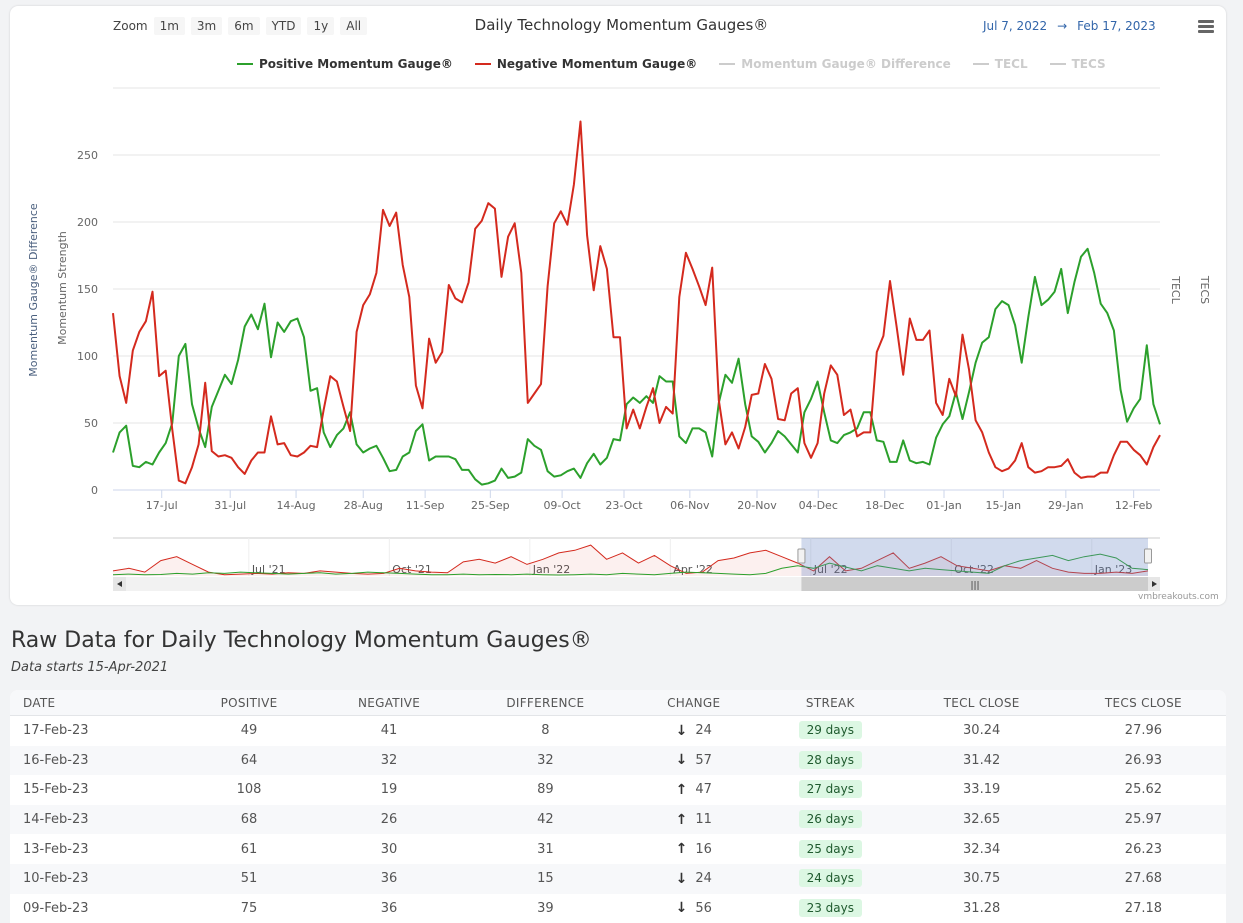 The width and height of the screenshot is (1243, 923). I want to click on cell-positive: 61, so click(249, 849).